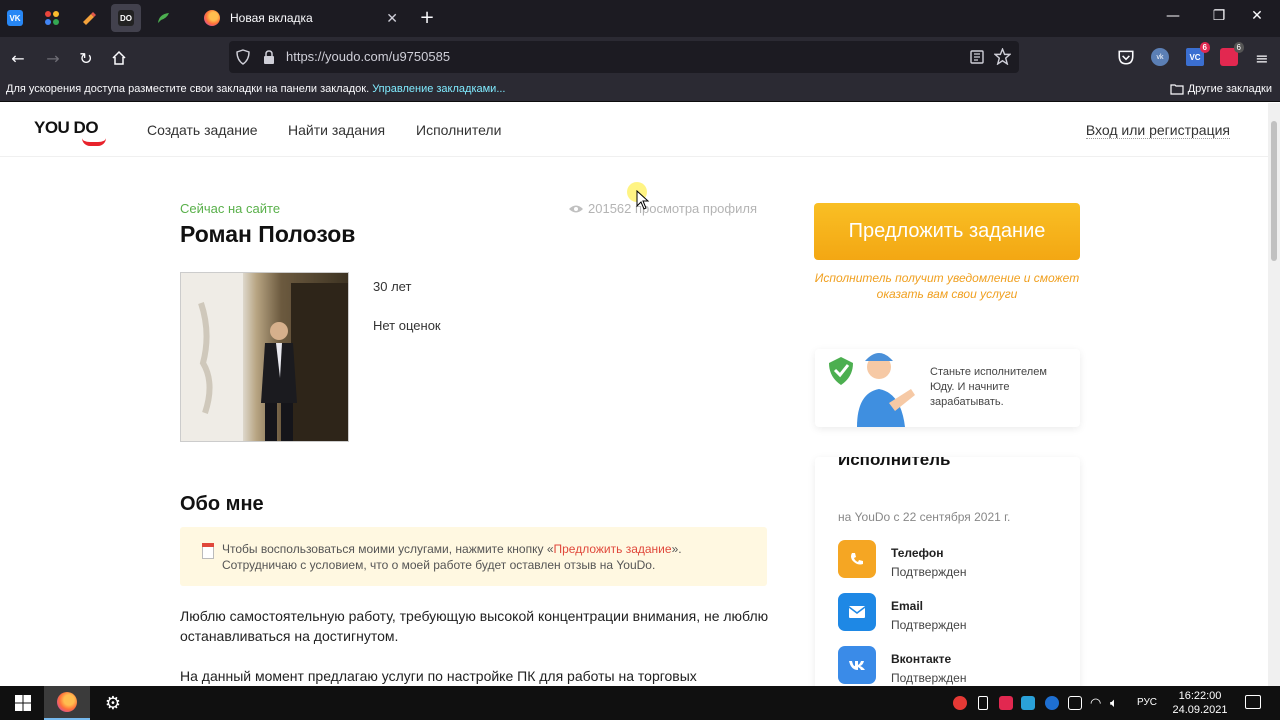 Image resolution: width=1280 pixels, height=720 pixels. Describe the element at coordinates (1232, 54) in the screenshot. I see `red-extension-icon: 6` at that location.